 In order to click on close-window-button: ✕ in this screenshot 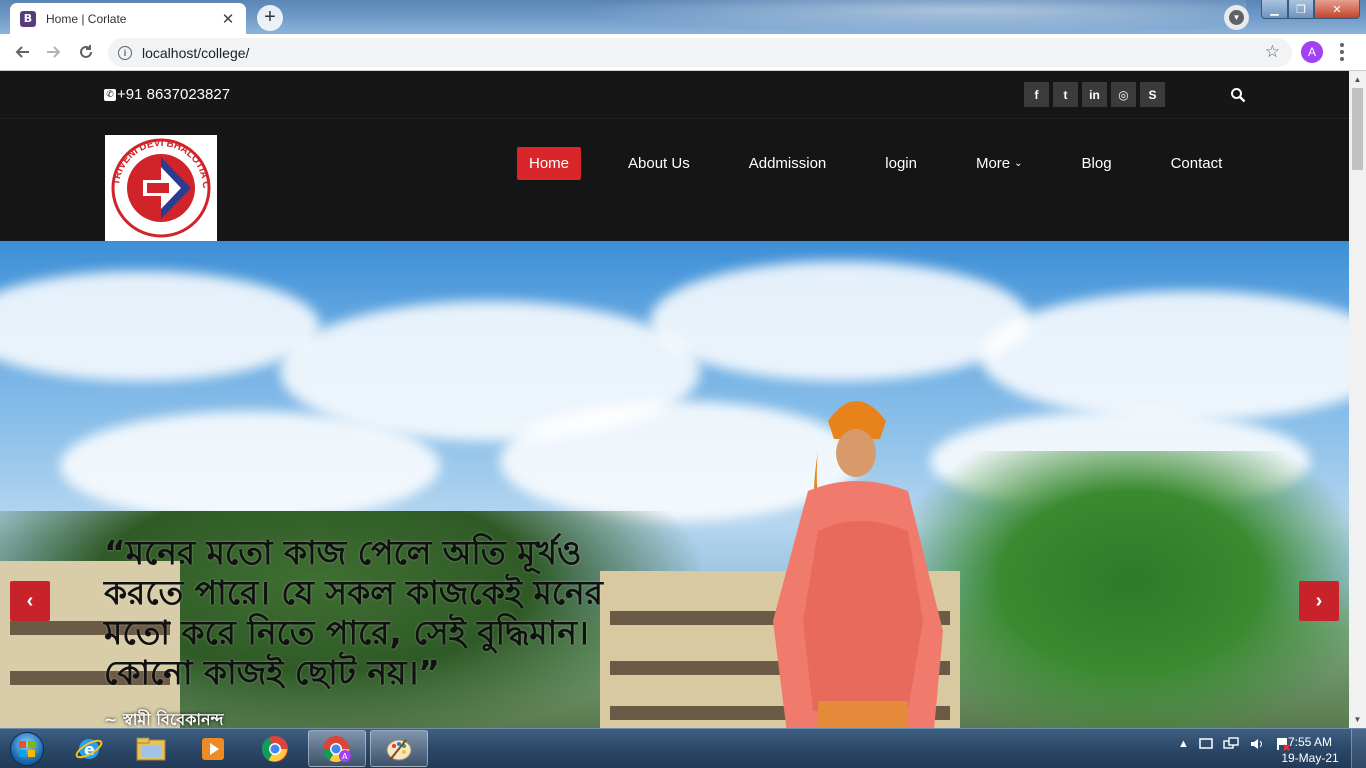, I will do `click(1337, 9)`.